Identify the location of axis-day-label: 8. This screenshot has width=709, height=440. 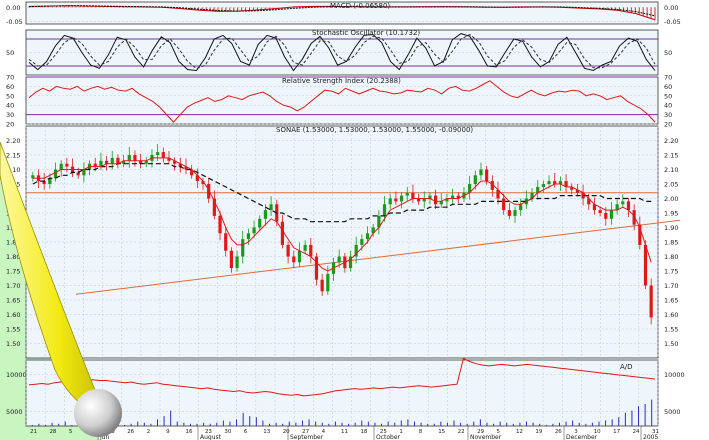
(421, 432).